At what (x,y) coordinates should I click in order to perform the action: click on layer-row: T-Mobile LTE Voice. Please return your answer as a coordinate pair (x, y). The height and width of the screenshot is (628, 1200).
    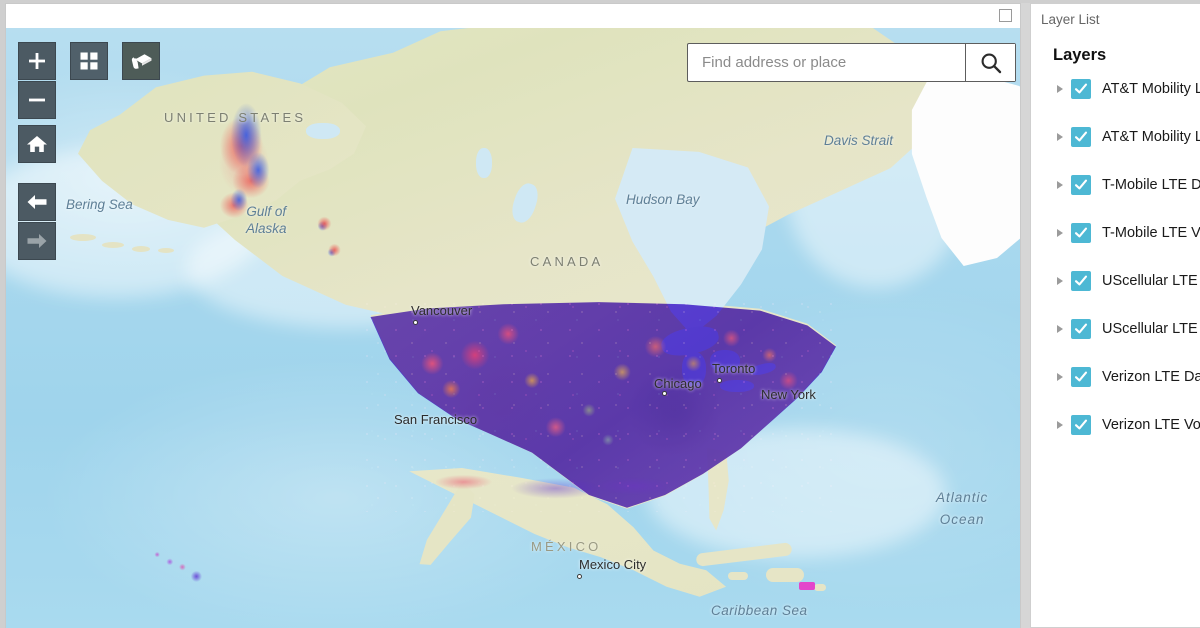
    Looking at the image, I should click on (1115, 233).